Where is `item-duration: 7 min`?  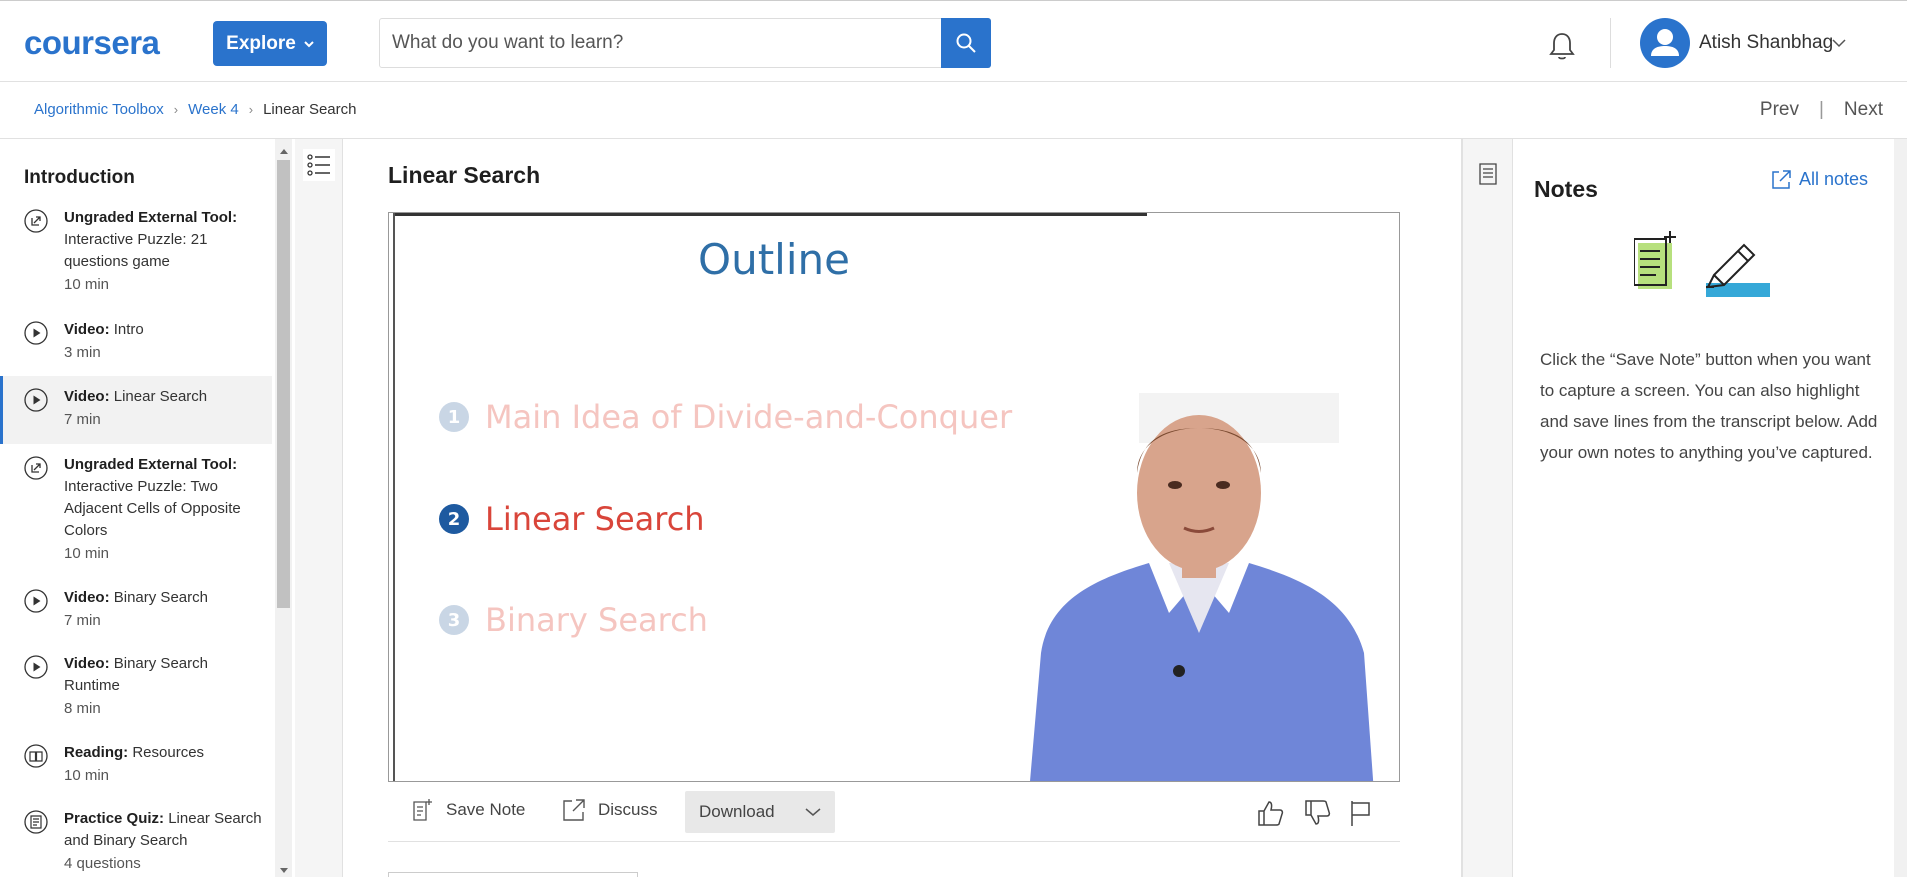 item-duration: 7 min is located at coordinates (82, 620).